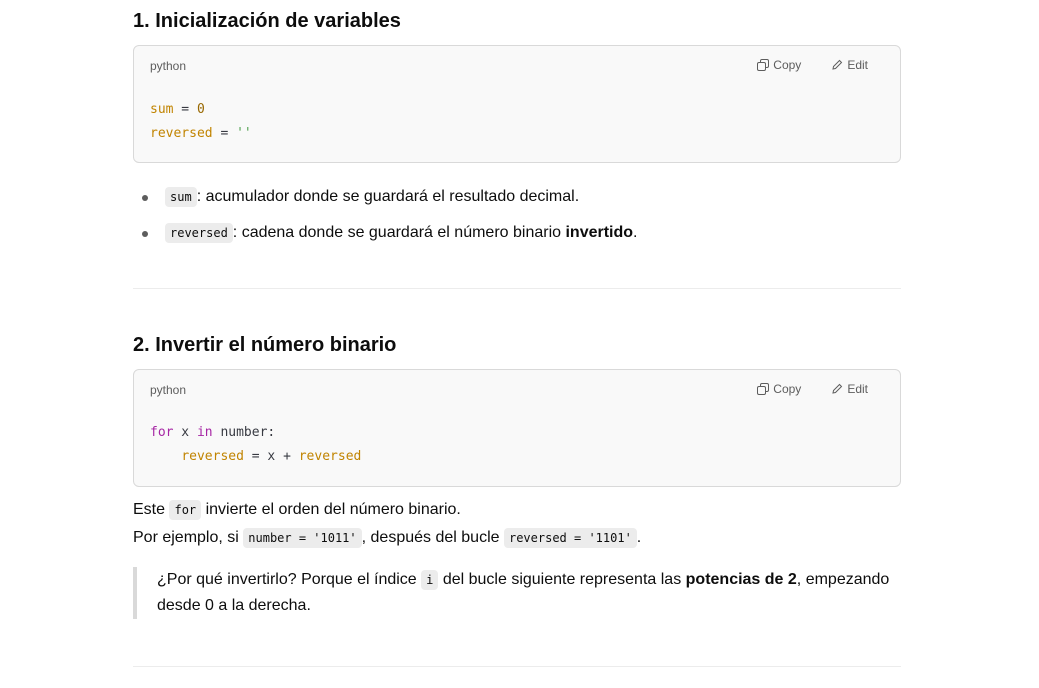  I want to click on bold-text: invertido, so click(599, 232).